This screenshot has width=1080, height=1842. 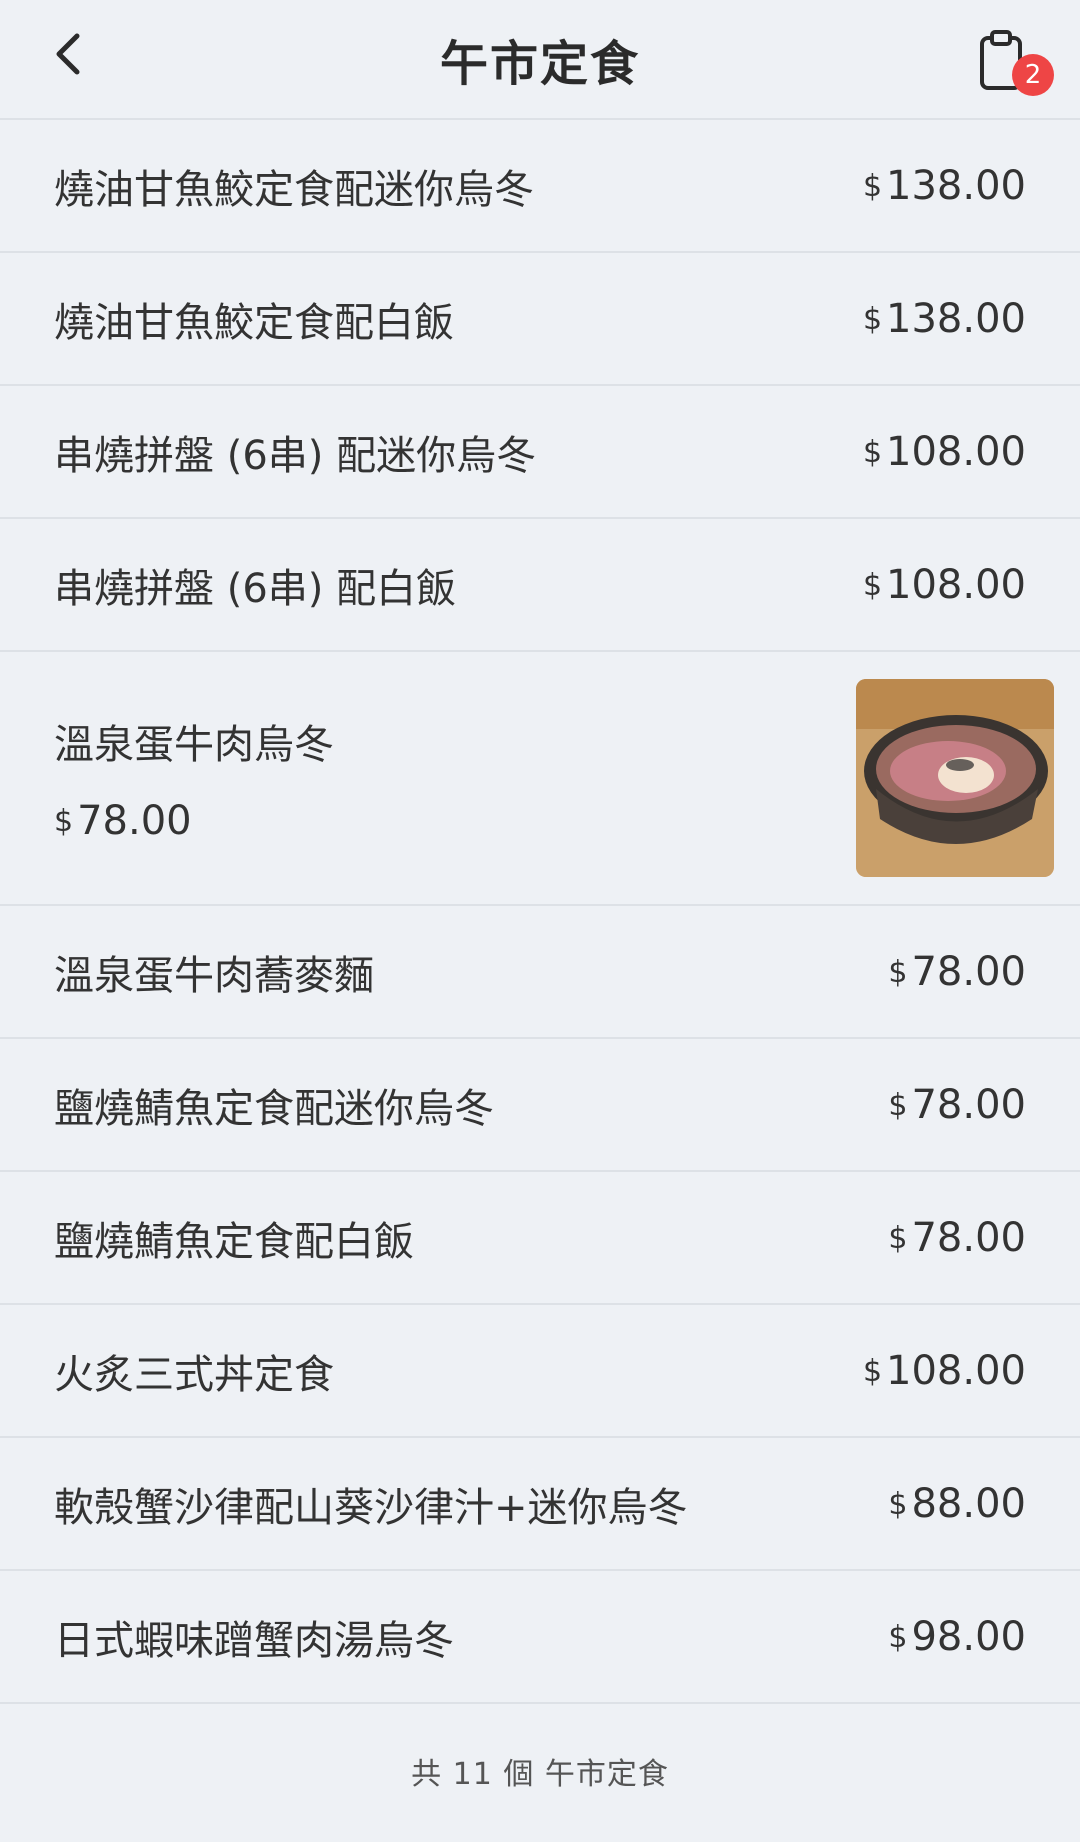 What do you see at coordinates (955, 778) in the screenshot?
I see `udon-photo` at bounding box center [955, 778].